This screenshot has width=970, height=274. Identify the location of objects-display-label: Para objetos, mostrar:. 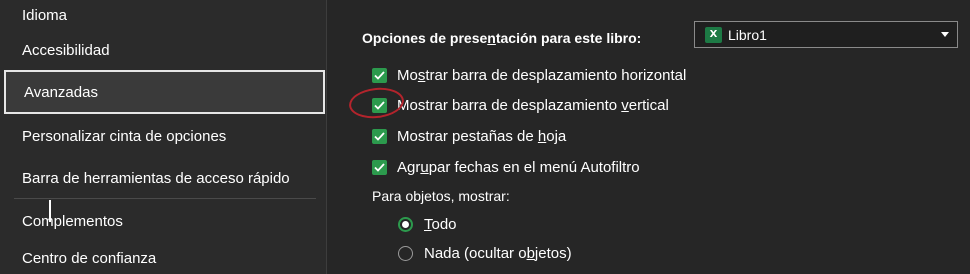
(441, 196).